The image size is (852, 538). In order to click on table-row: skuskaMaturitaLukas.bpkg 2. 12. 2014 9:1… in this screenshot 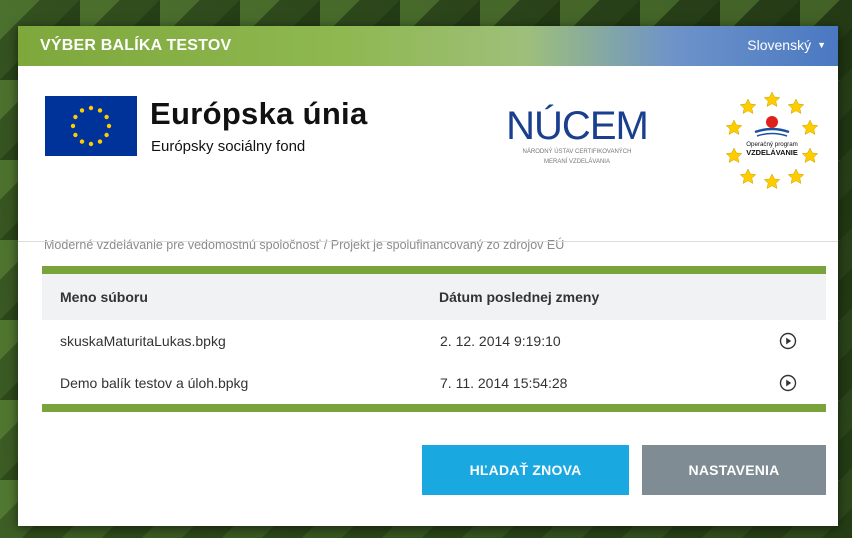, I will do `click(434, 341)`.